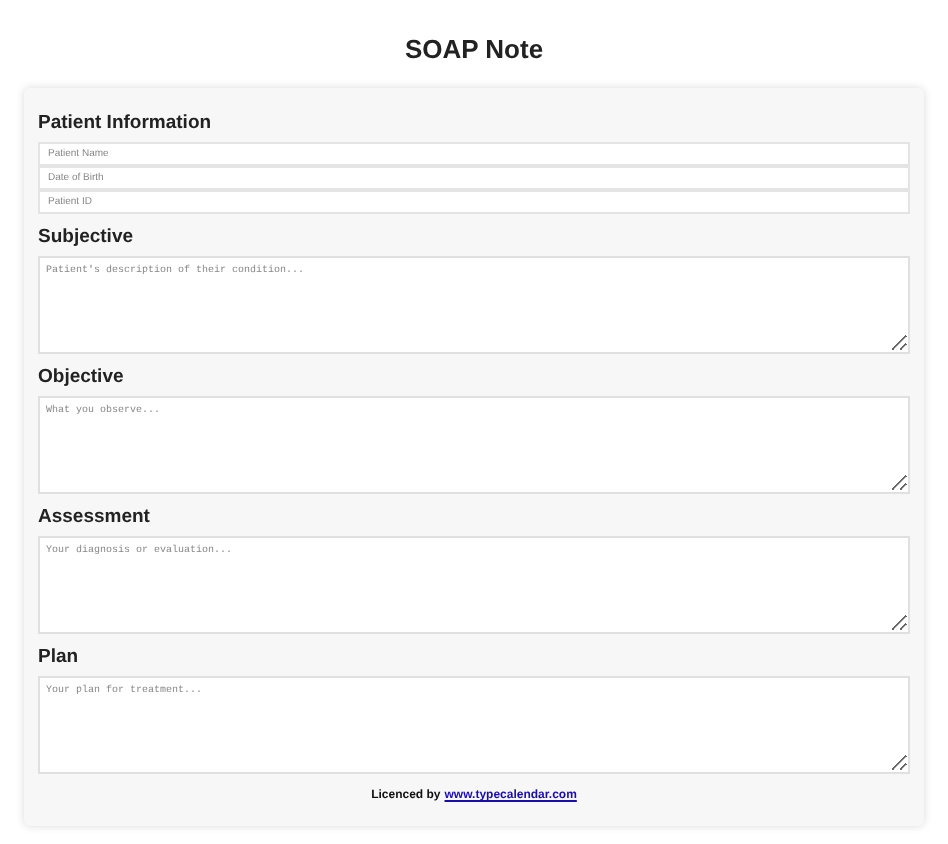 The width and height of the screenshot is (948, 844). Describe the element at coordinates (82, 378) in the screenshot. I see `section-heading: Objective` at that location.